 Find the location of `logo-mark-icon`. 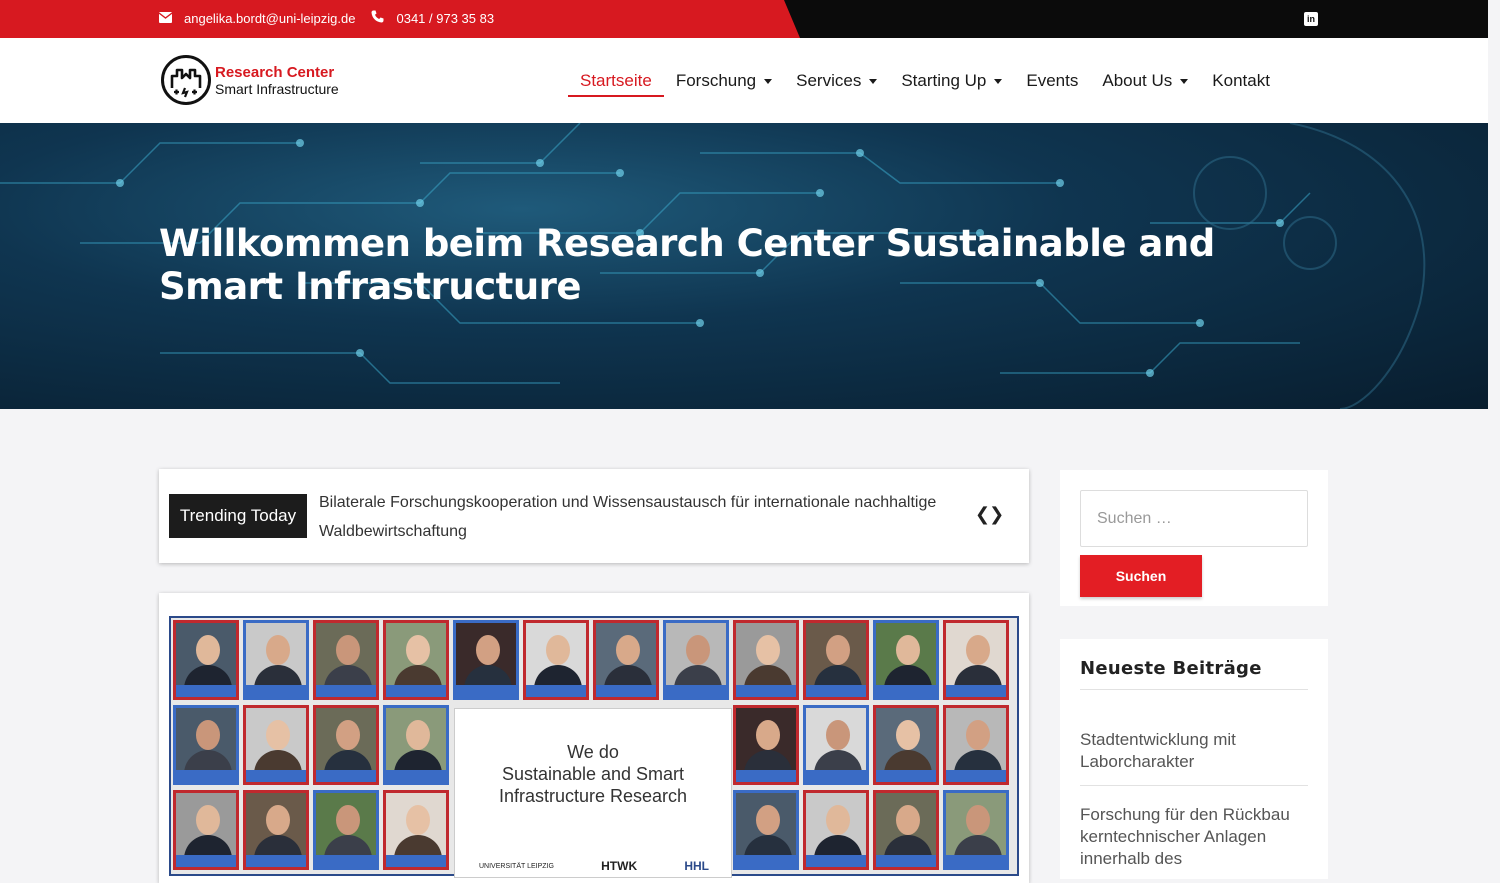

logo-mark-icon is located at coordinates (186, 80).